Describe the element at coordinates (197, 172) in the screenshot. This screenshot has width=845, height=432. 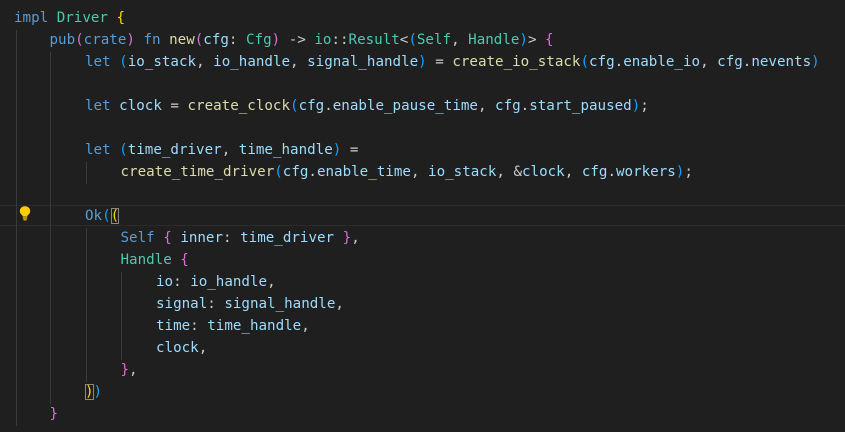
I see `code-token: create_time_driver` at that location.